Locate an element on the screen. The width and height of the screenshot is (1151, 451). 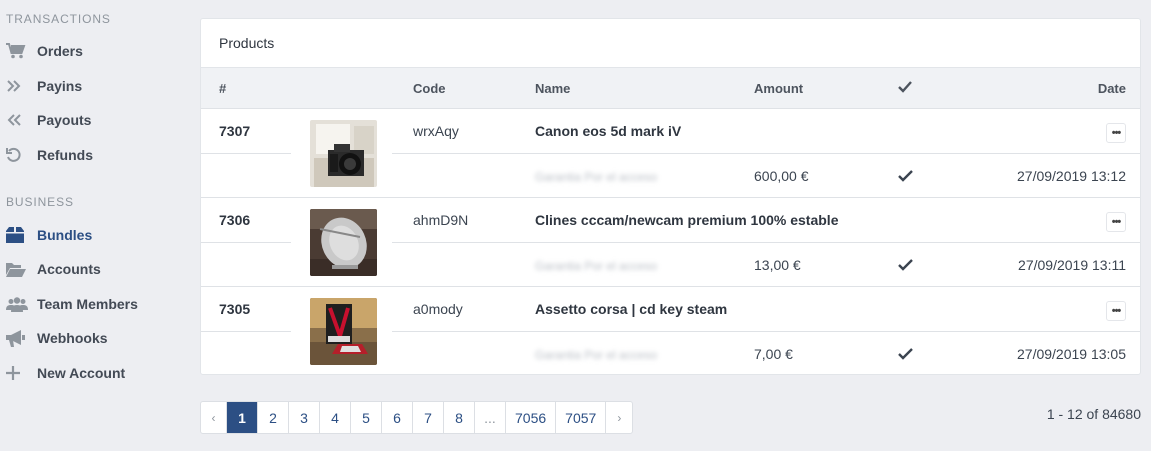
double-chevron-left-icon is located at coordinates (17, 120).